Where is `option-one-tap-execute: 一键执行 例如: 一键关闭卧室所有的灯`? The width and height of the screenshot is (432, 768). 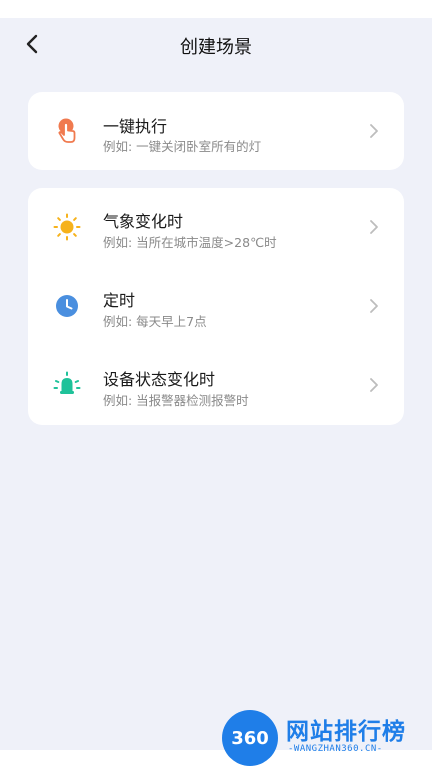
option-one-tap-execute: 一键执行 例如: 一键关闭卧室所有的灯 is located at coordinates (216, 131).